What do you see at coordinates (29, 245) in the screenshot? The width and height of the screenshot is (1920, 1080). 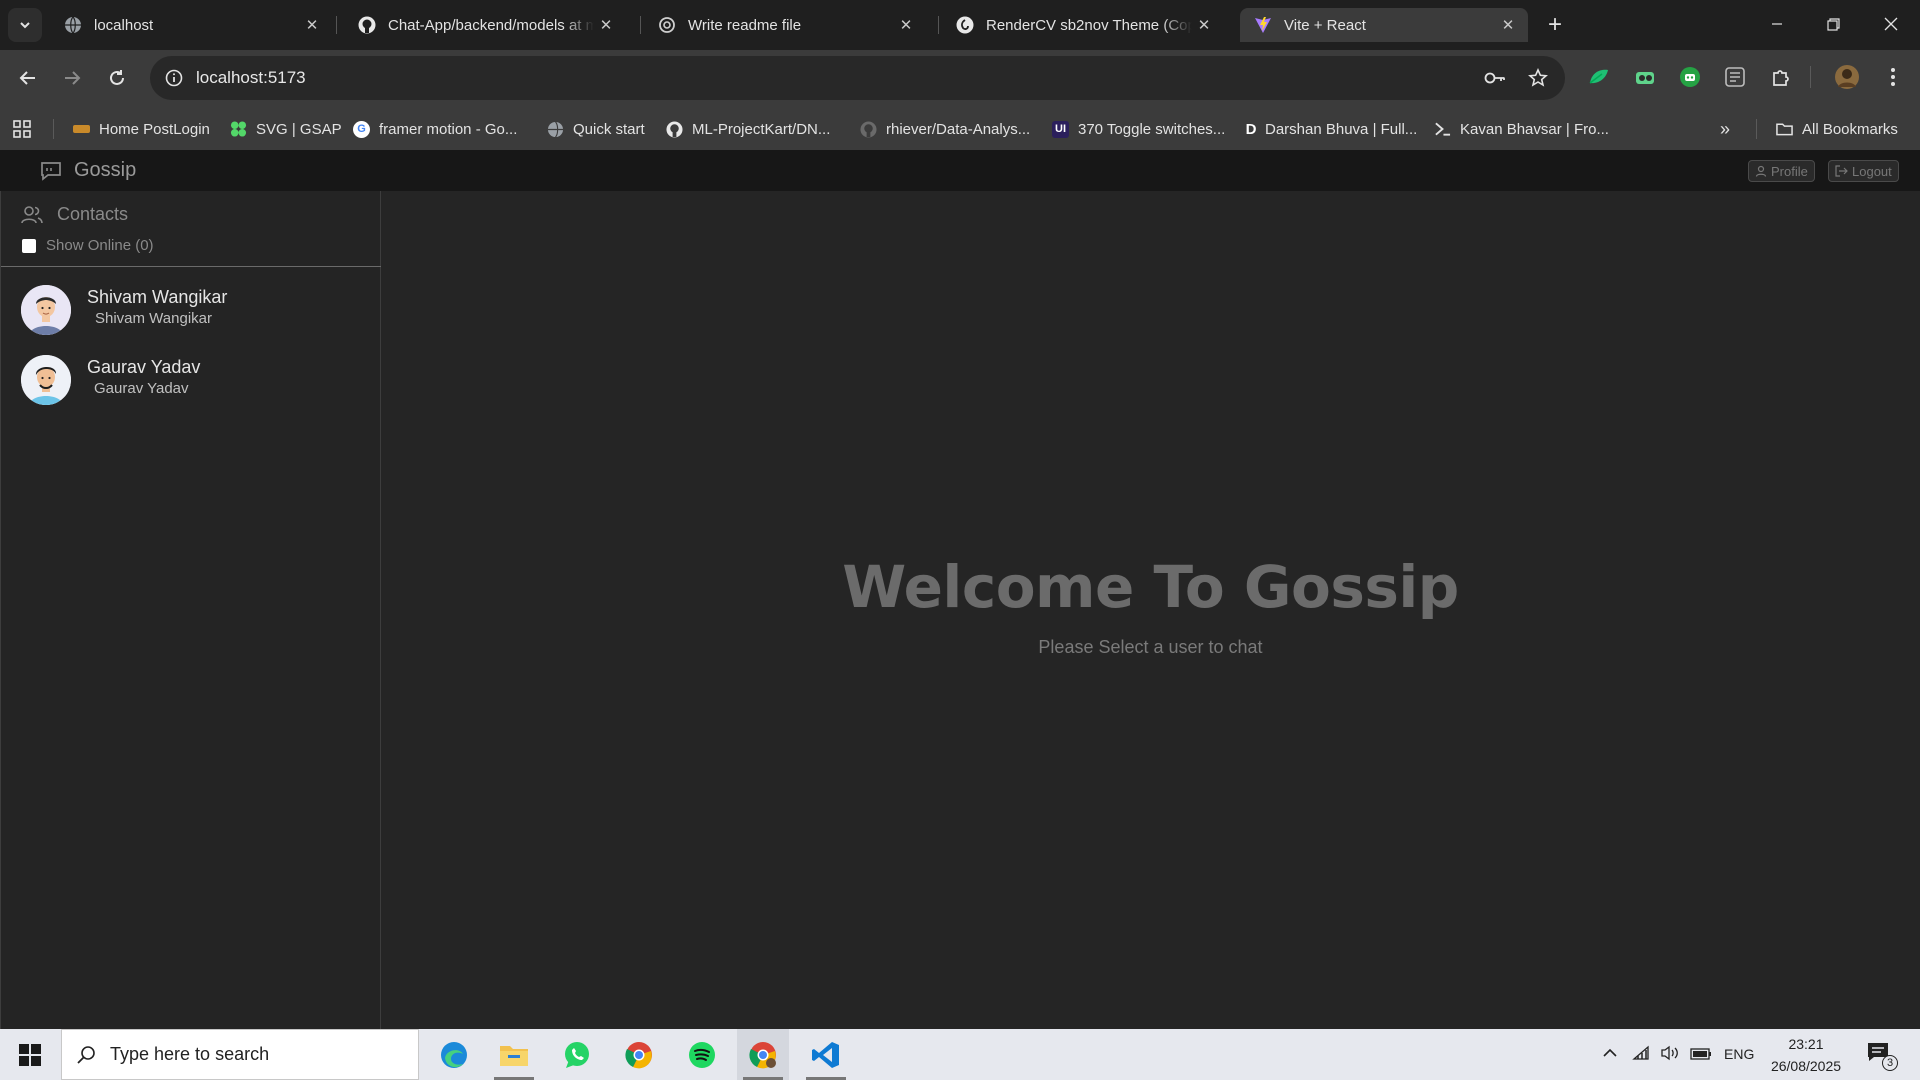 I see `show-online-checkbox` at bounding box center [29, 245].